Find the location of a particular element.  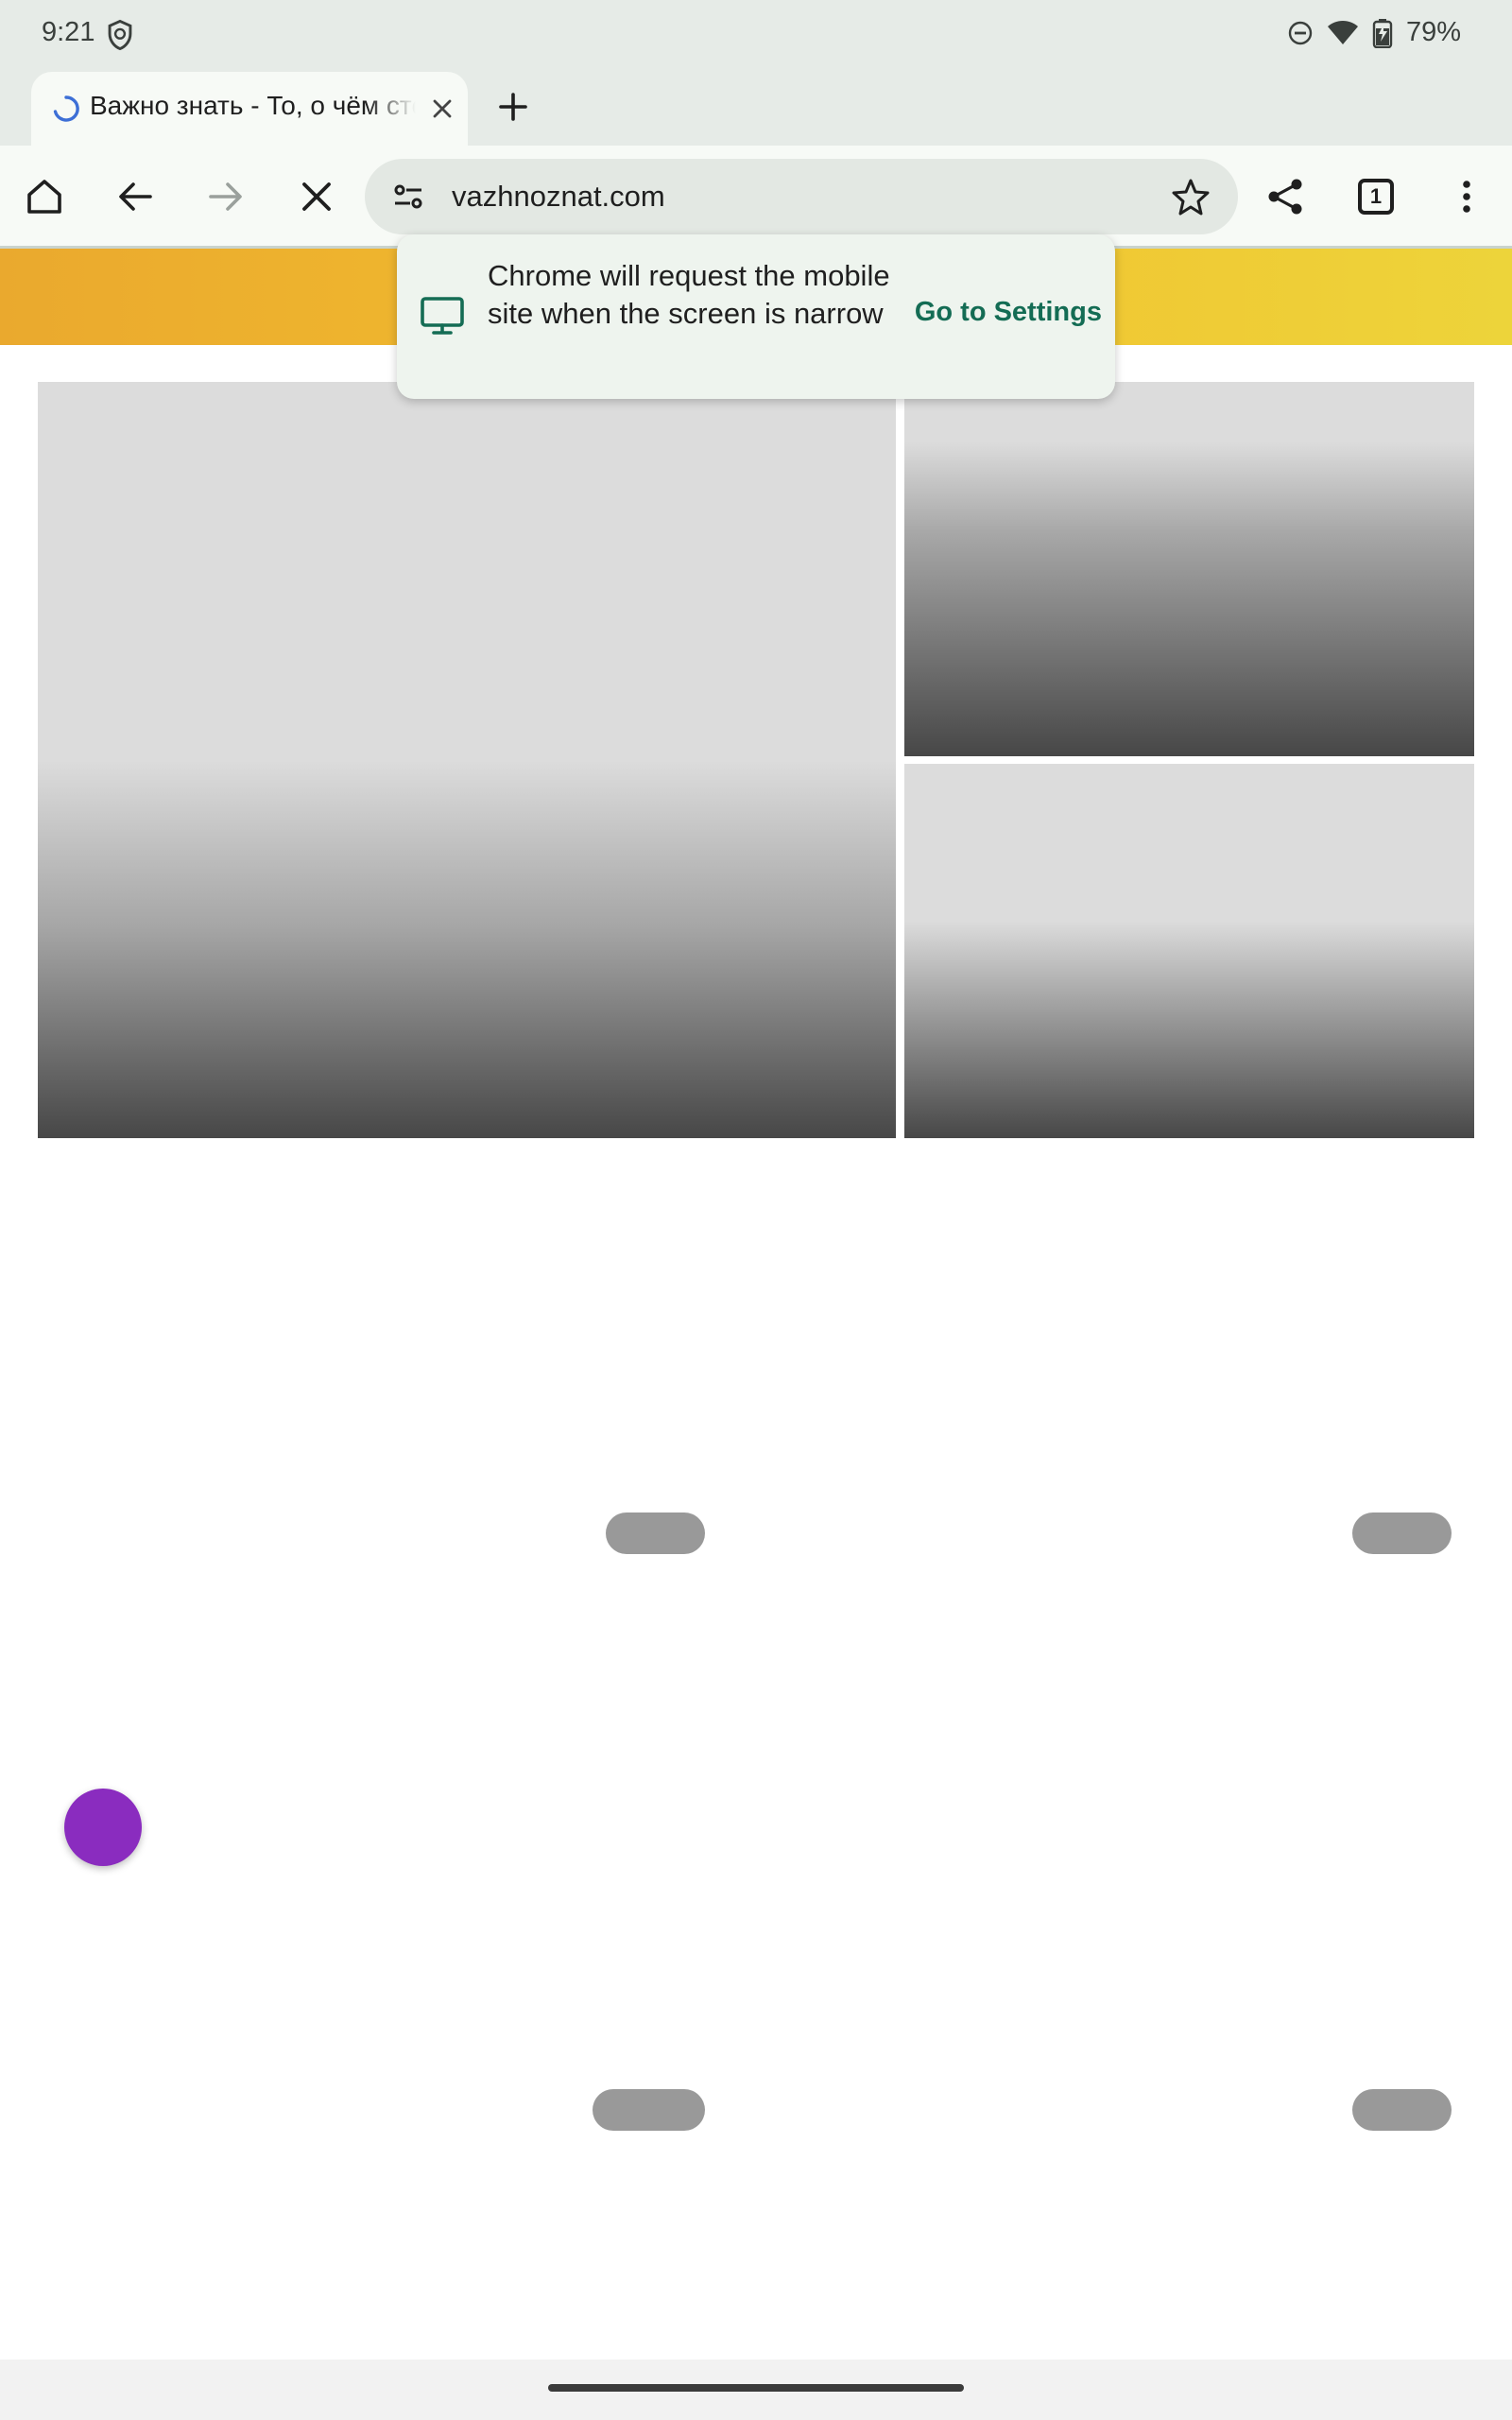

back-button is located at coordinates (135, 196).